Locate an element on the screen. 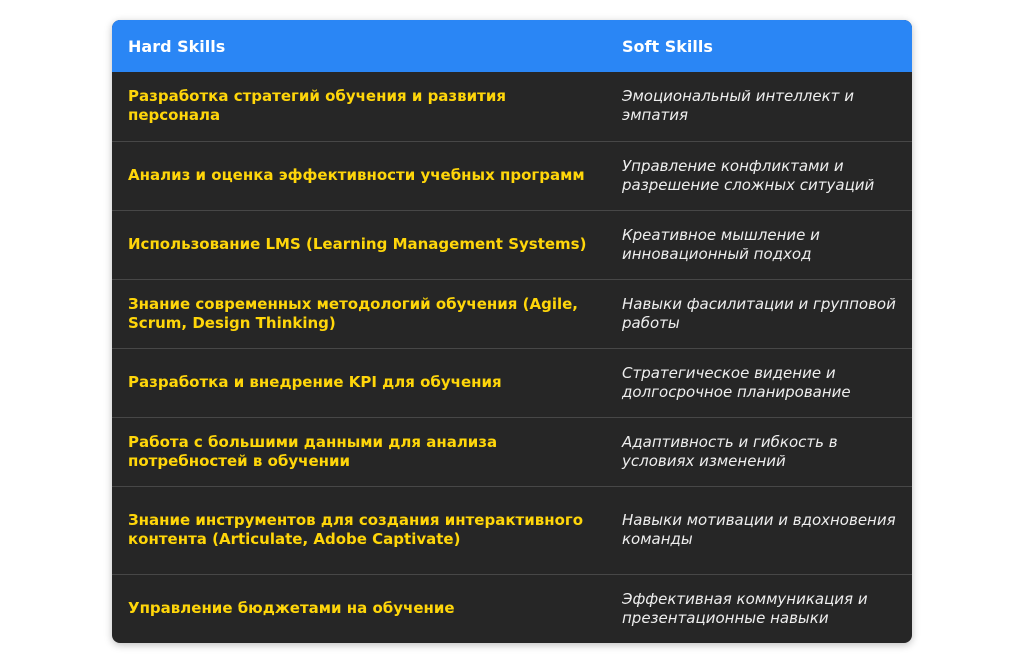 This screenshot has width=1024, height=664. header-soft-skills: Soft Skills is located at coordinates (667, 46).